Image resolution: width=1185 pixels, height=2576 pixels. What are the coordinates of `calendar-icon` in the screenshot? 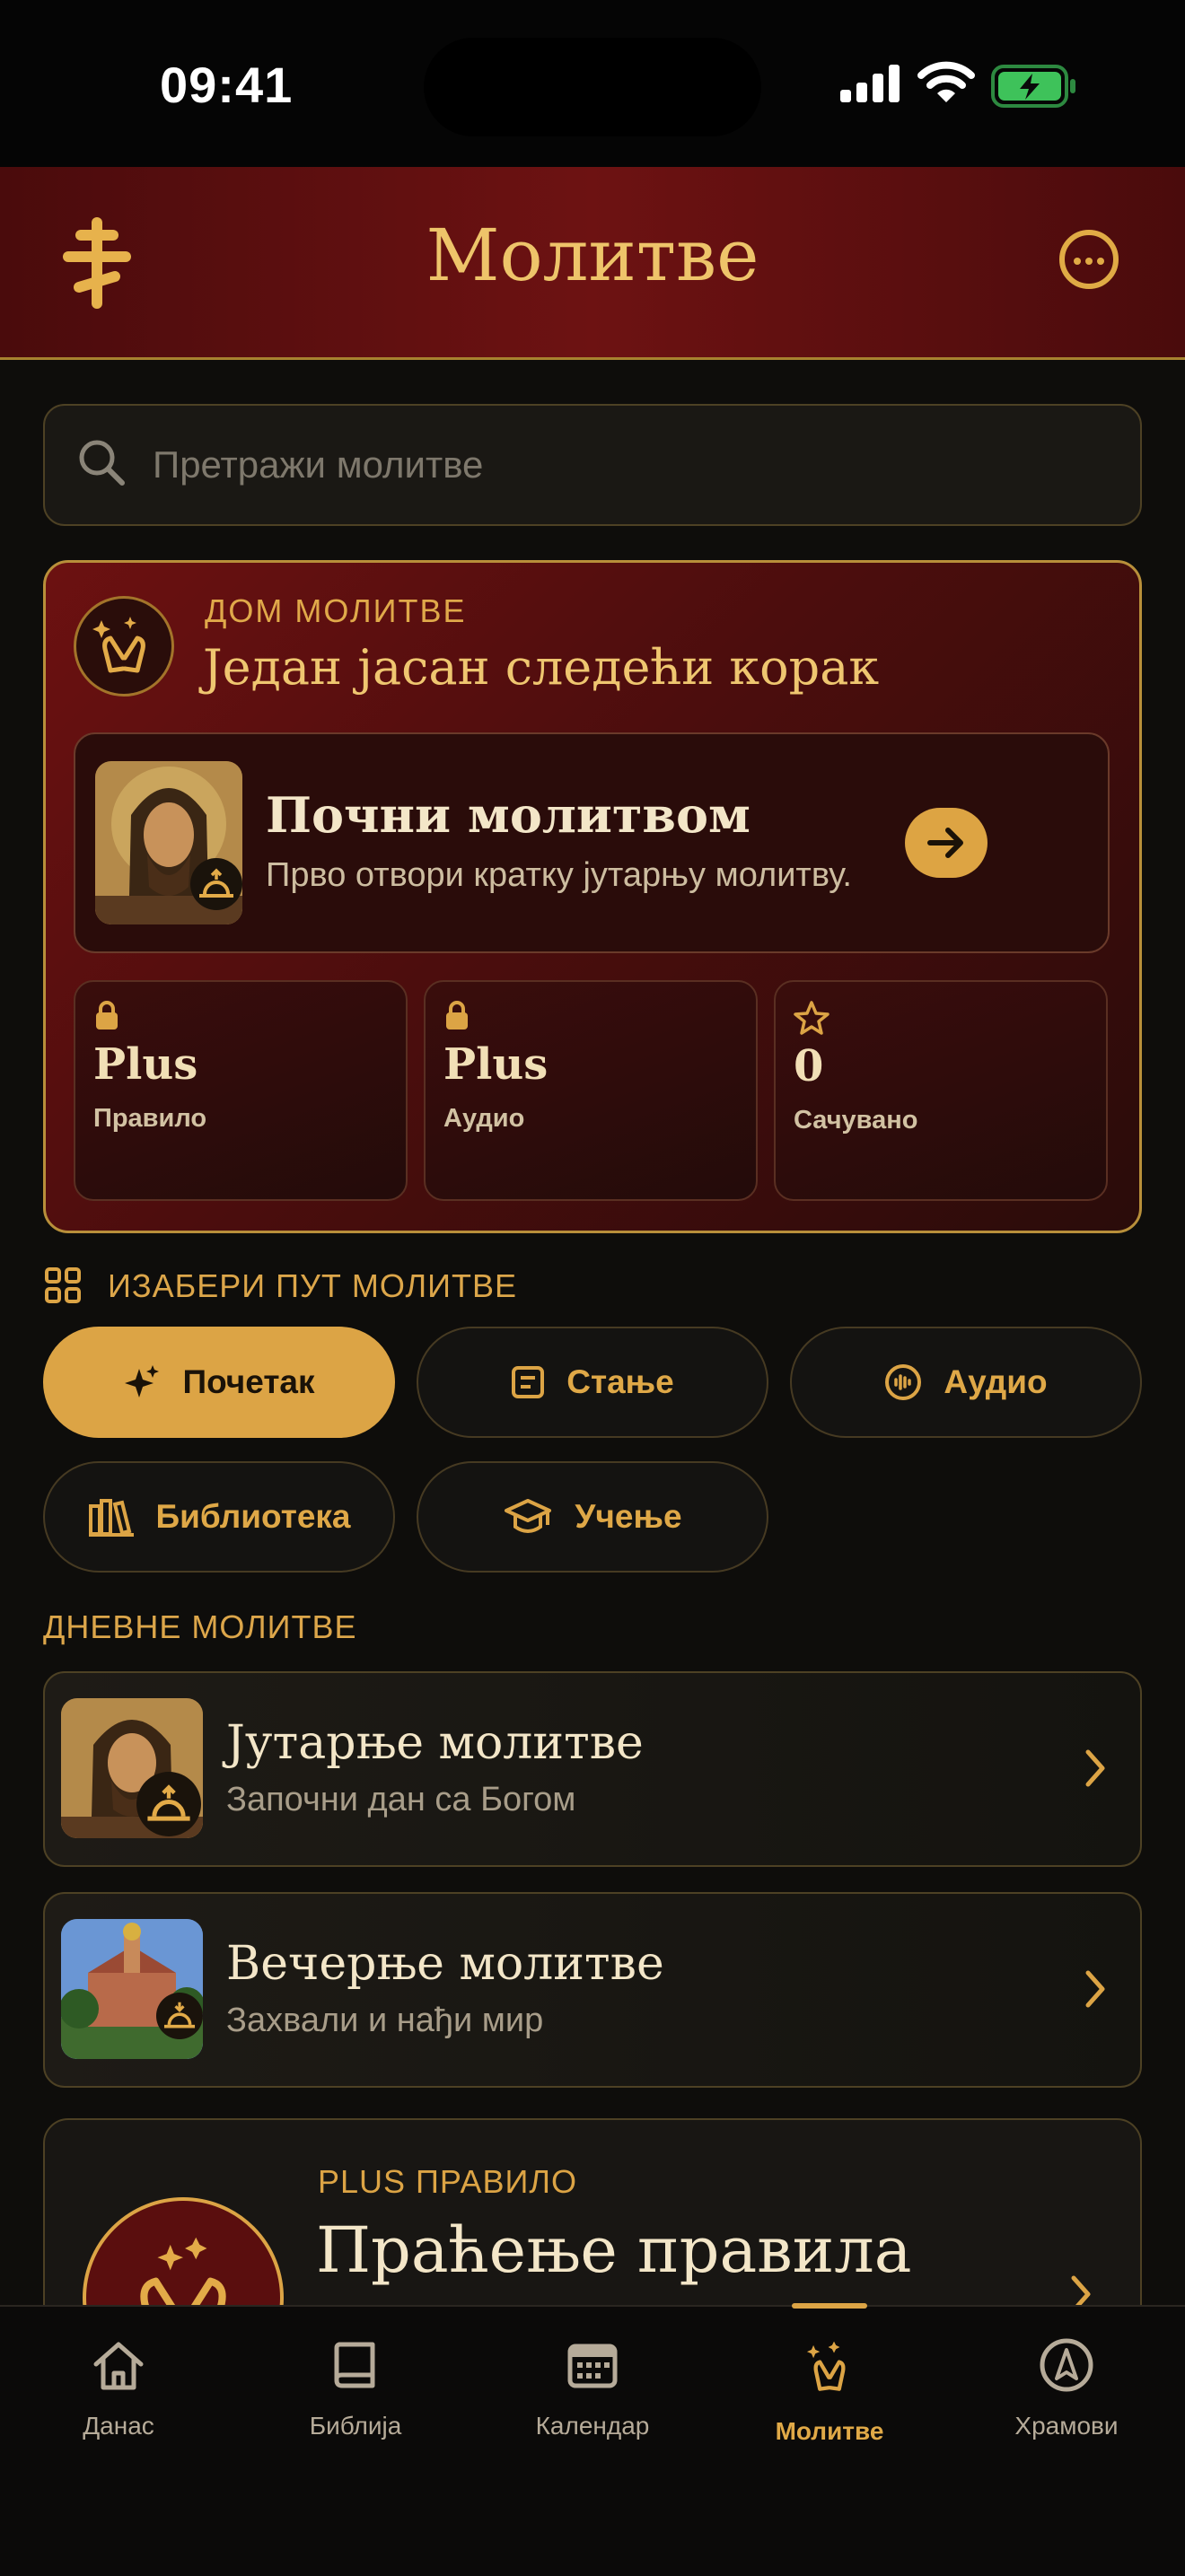 It's located at (592, 2366).